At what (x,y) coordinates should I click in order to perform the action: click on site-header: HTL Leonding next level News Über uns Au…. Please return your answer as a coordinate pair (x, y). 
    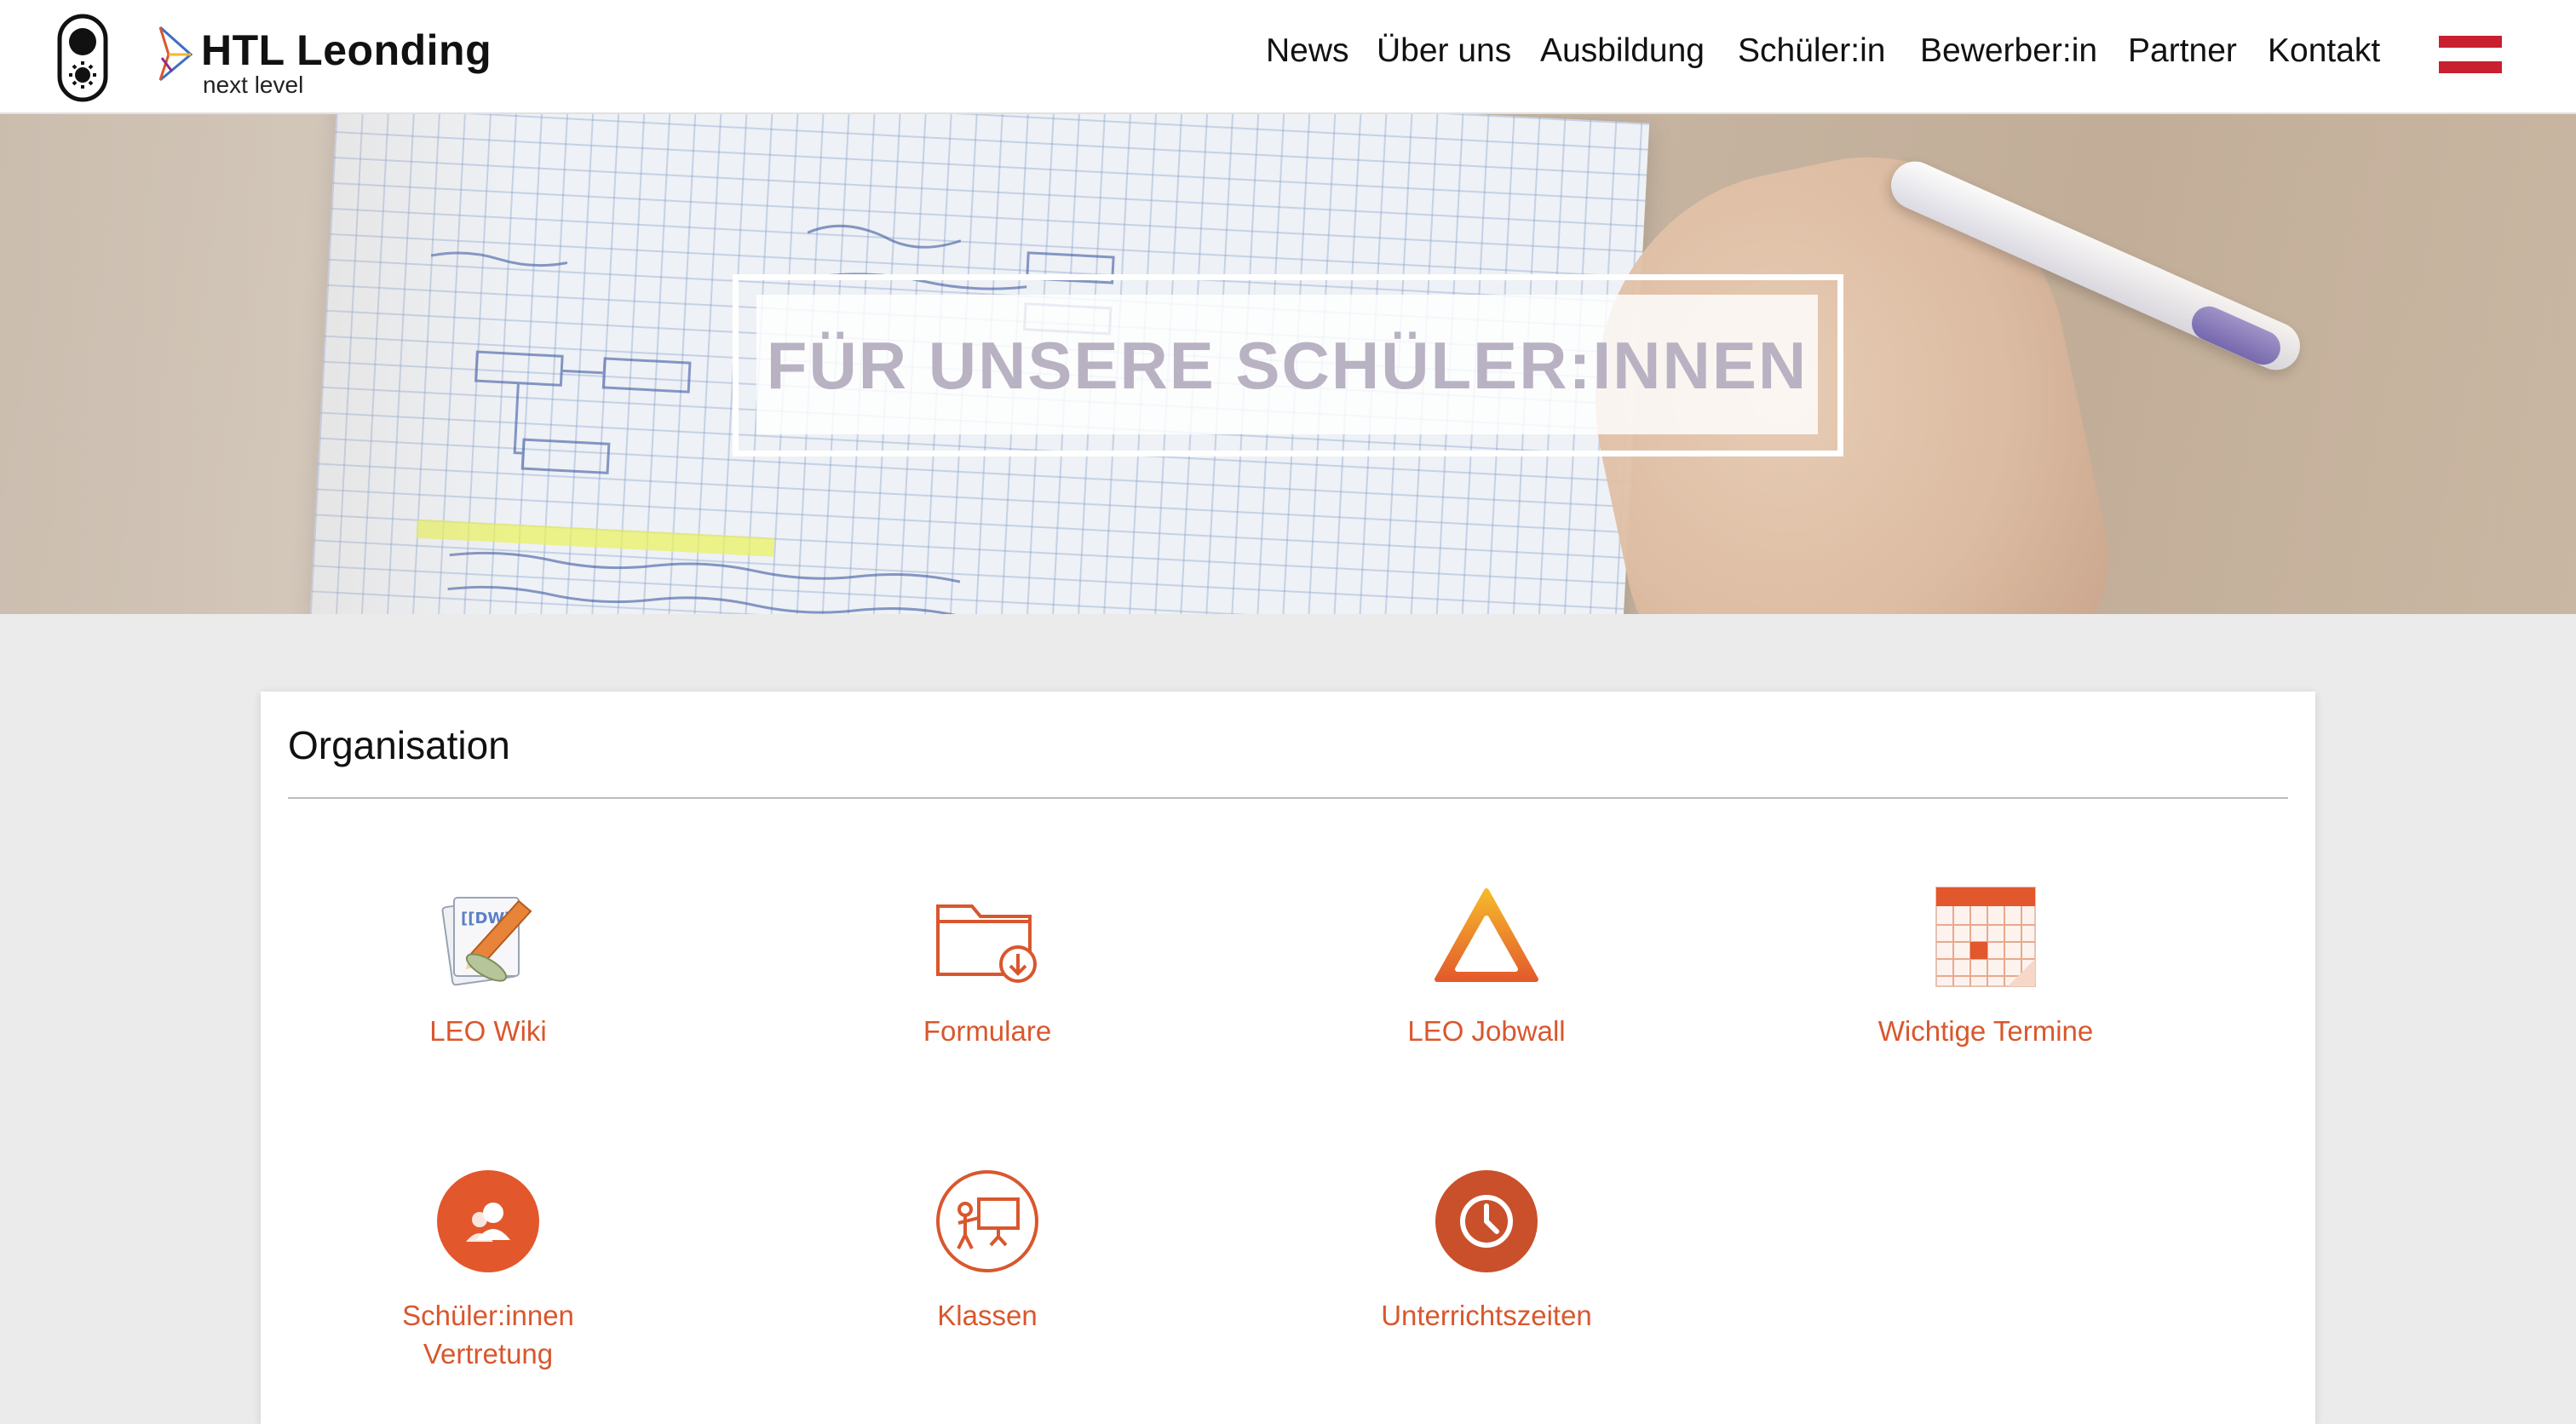
    Looking at the image, I should click on (1288, 57).